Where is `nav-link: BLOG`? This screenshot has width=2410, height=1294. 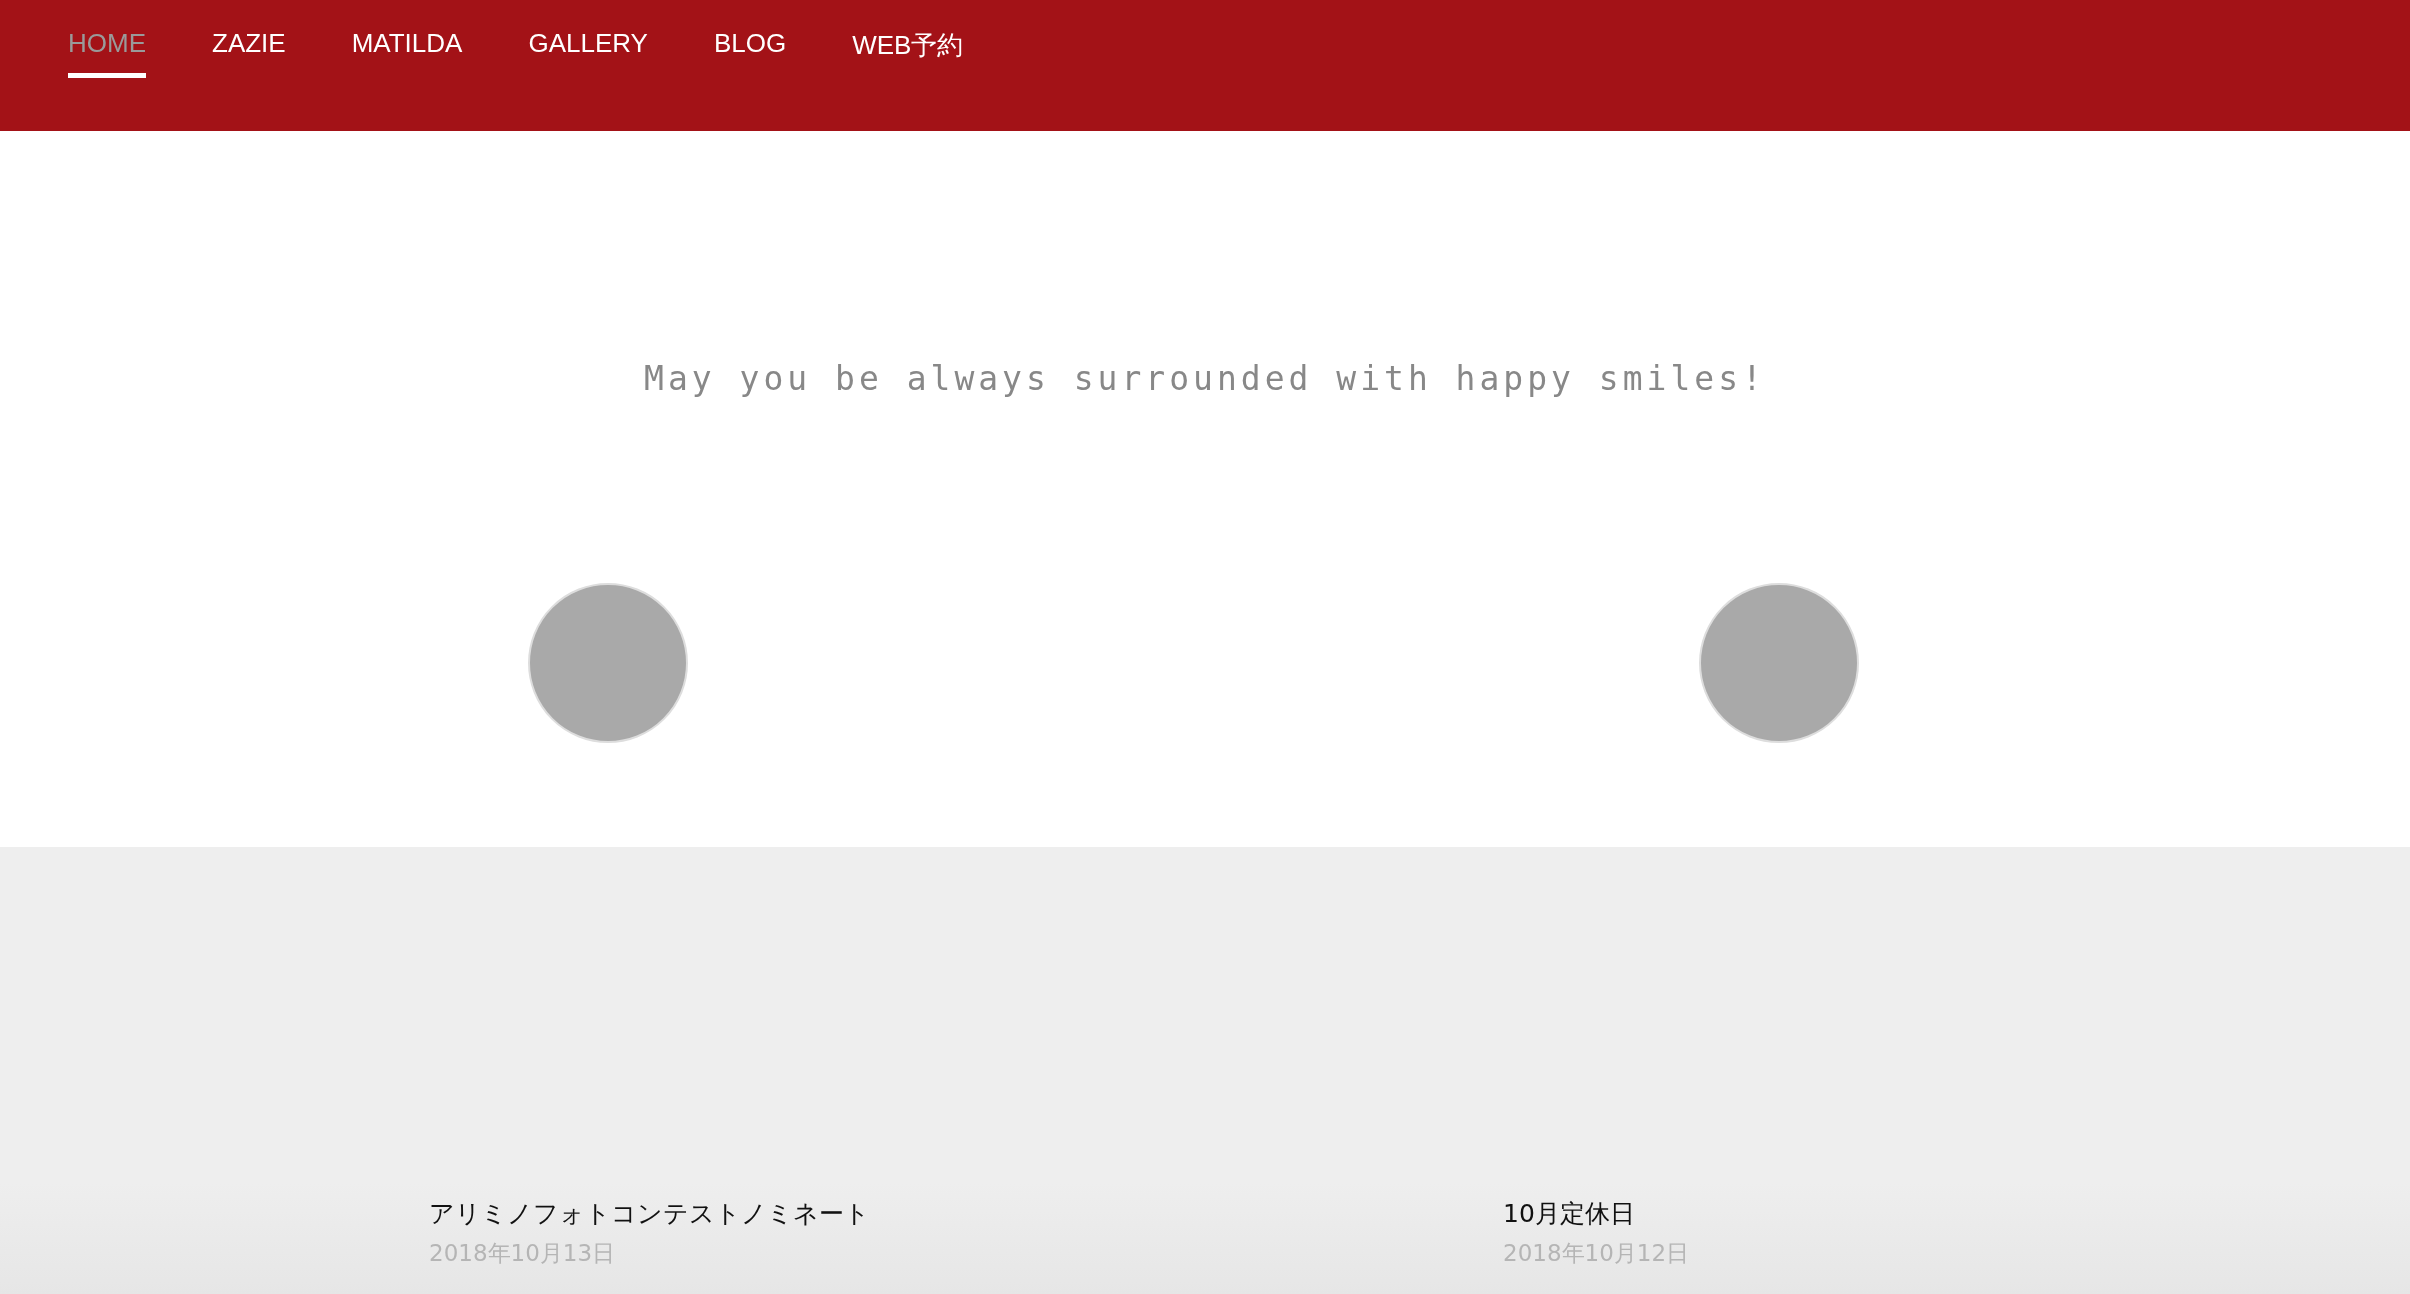 nav-link: BLOG is located at coordinates (750, 53).